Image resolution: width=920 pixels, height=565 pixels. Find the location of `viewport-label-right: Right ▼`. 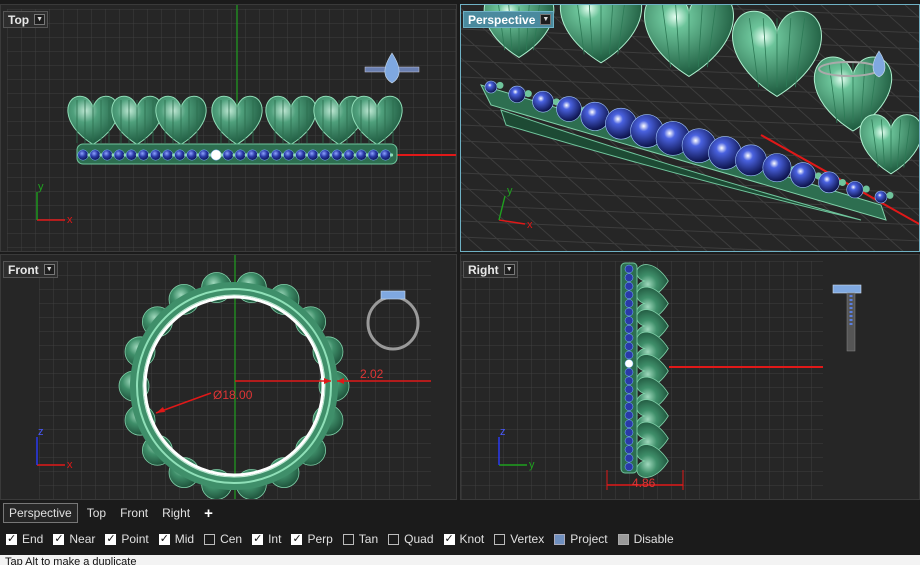

viewport-label-right: Right ▼ is located at coordinates (490, 269).